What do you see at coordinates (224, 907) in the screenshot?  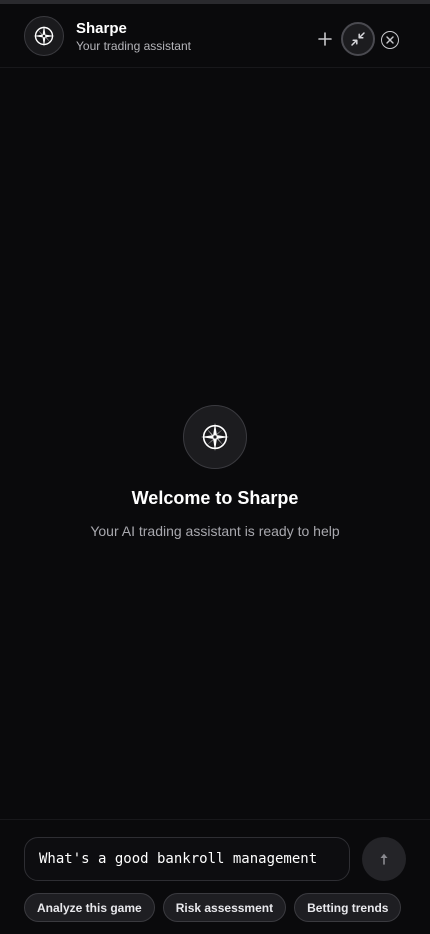 I see `suggestion-chip: Risk assessment` at bounding box center [224, 907].